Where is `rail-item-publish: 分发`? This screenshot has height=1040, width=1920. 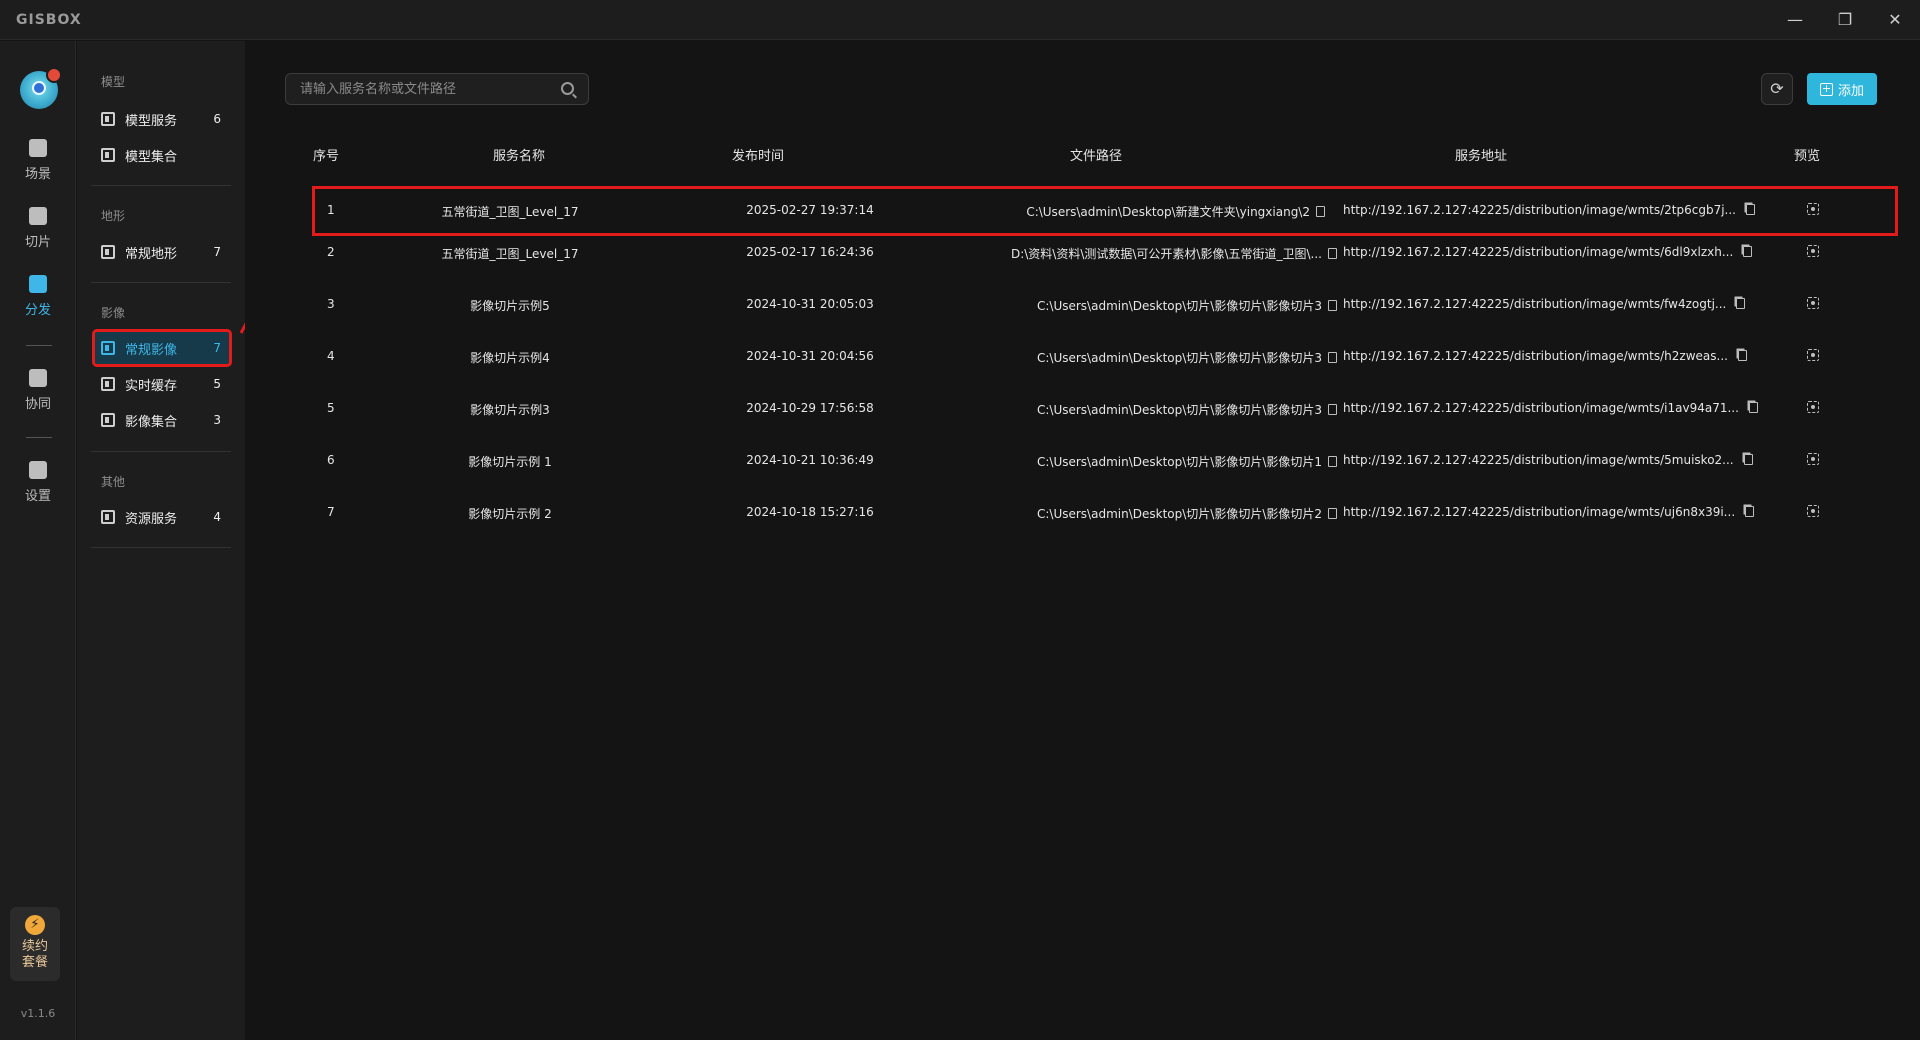 rail-item-publish: 分发 is located at coordinates (38, 302).